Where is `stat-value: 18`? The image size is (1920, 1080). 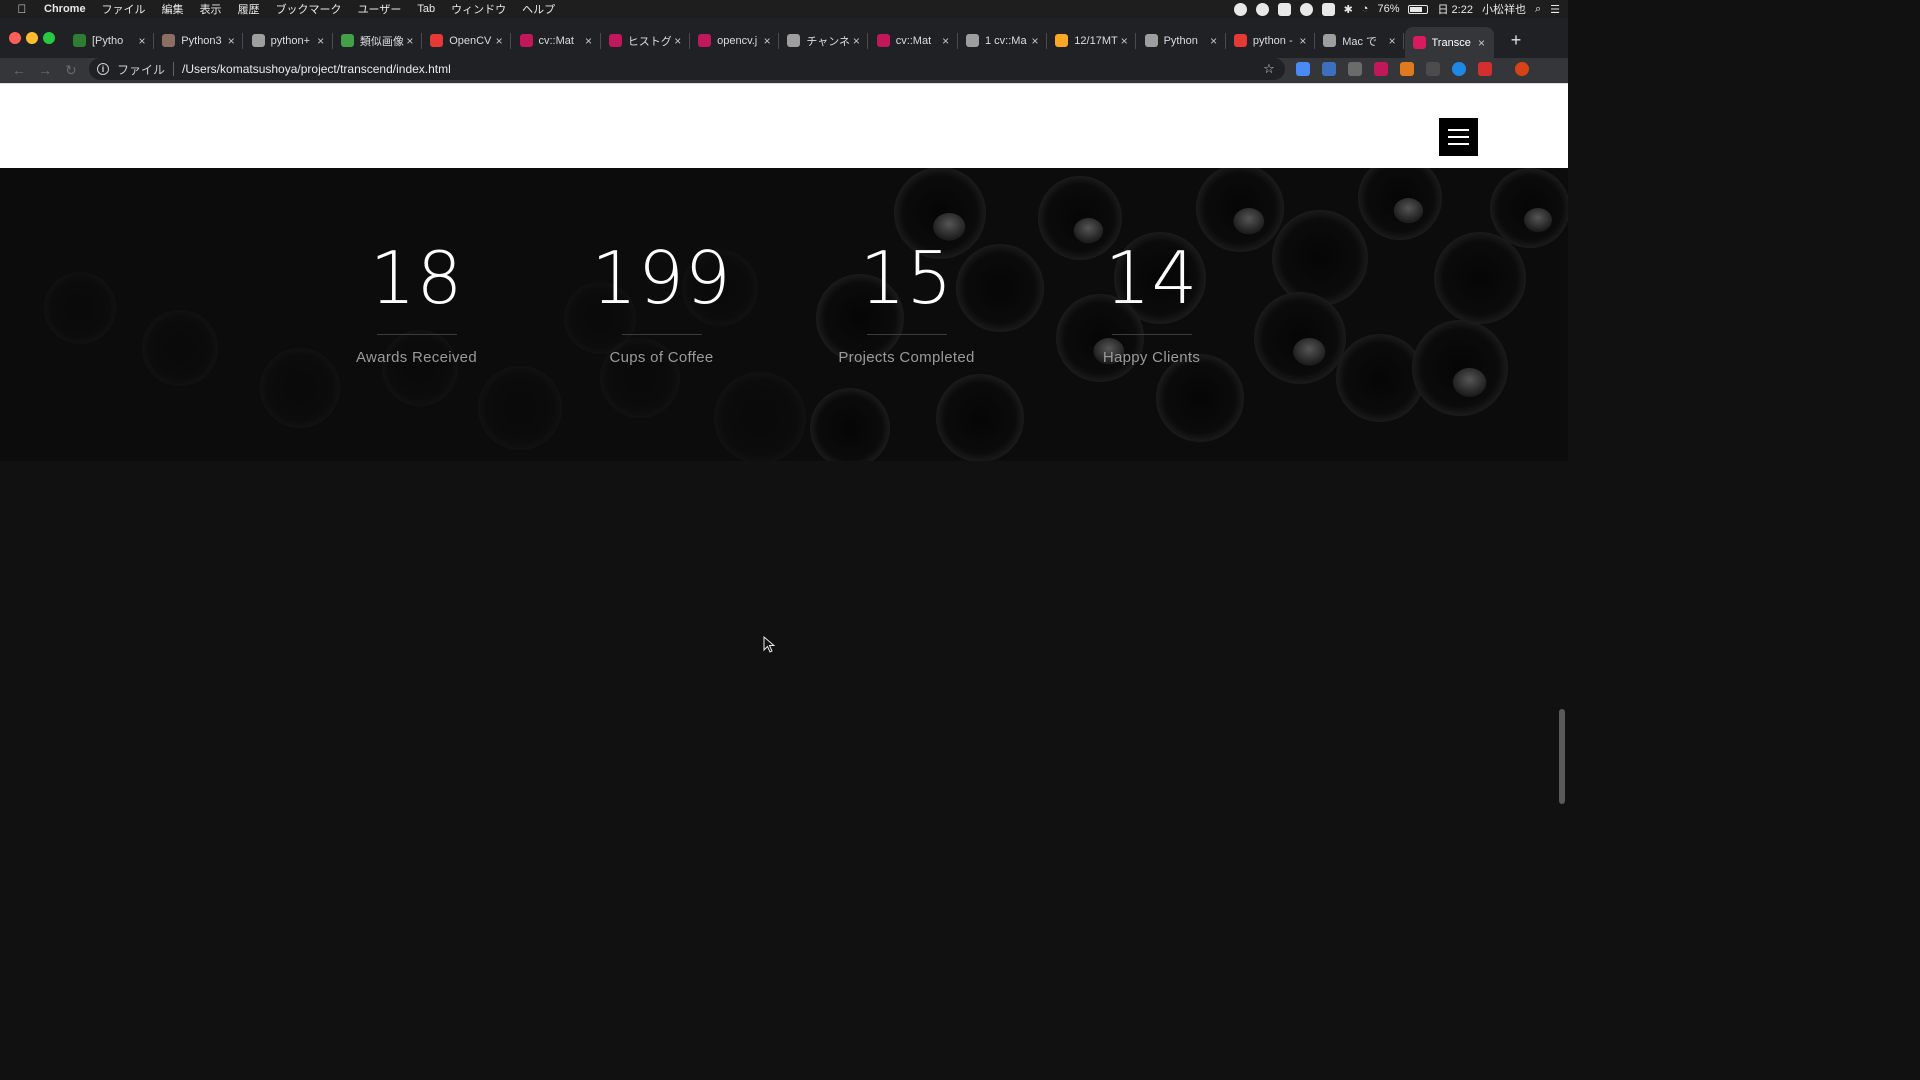 stat-value: 18 is located at coordinates (416, 278).